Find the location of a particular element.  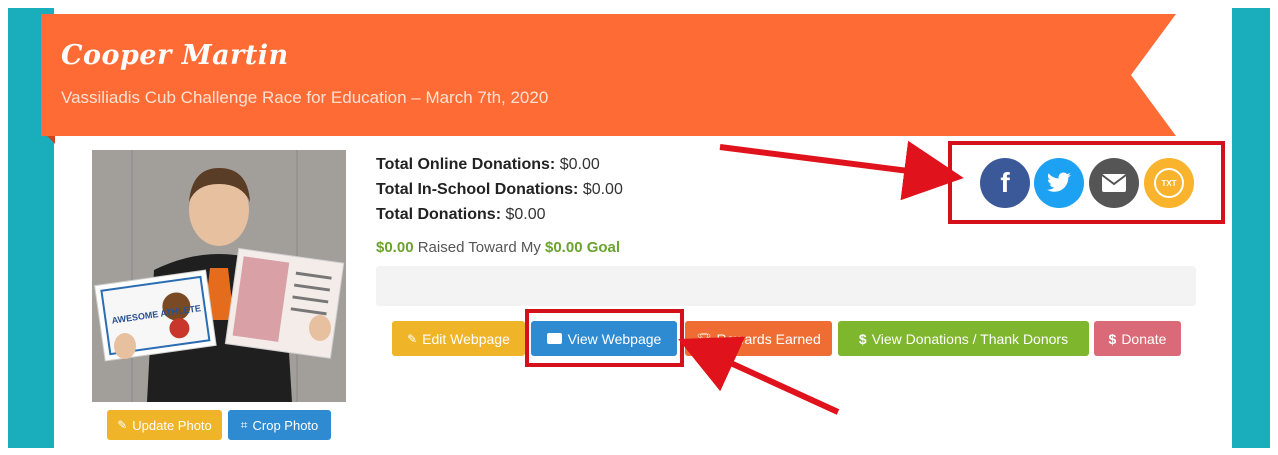

crop-icon: ⌗ is located at coordinates (244, 424).